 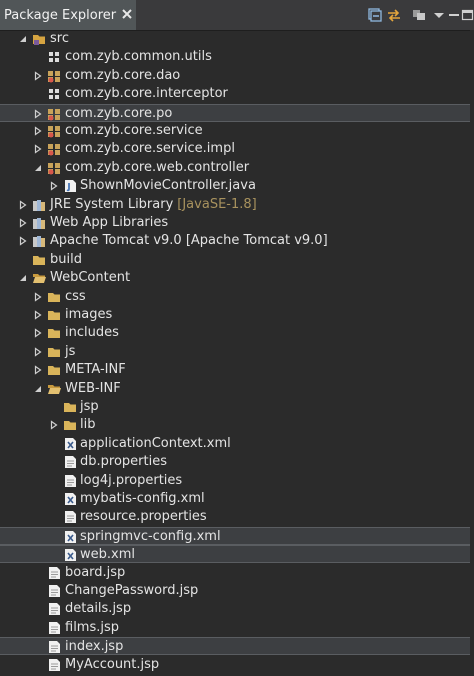 I want to click on package-icon, so click(x=54, y=132).